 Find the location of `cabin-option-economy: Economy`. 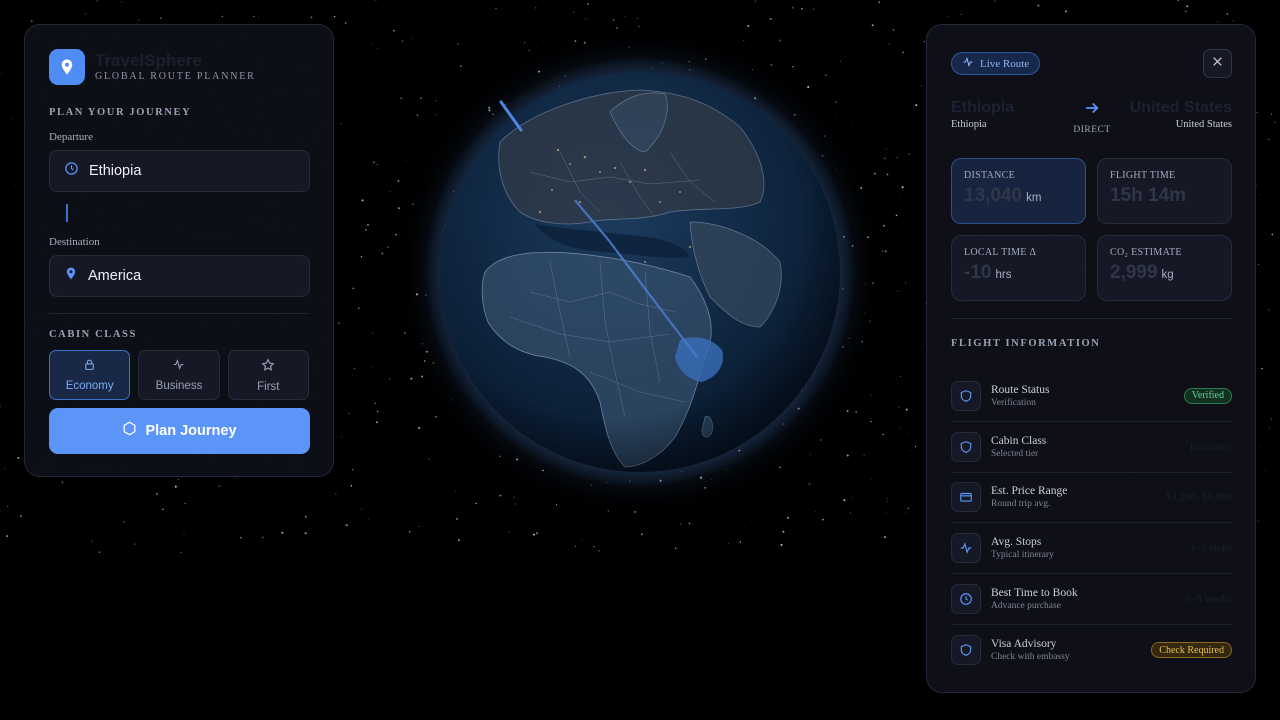

cabin-option-economy: Economy is located at coordinates (90, 375).